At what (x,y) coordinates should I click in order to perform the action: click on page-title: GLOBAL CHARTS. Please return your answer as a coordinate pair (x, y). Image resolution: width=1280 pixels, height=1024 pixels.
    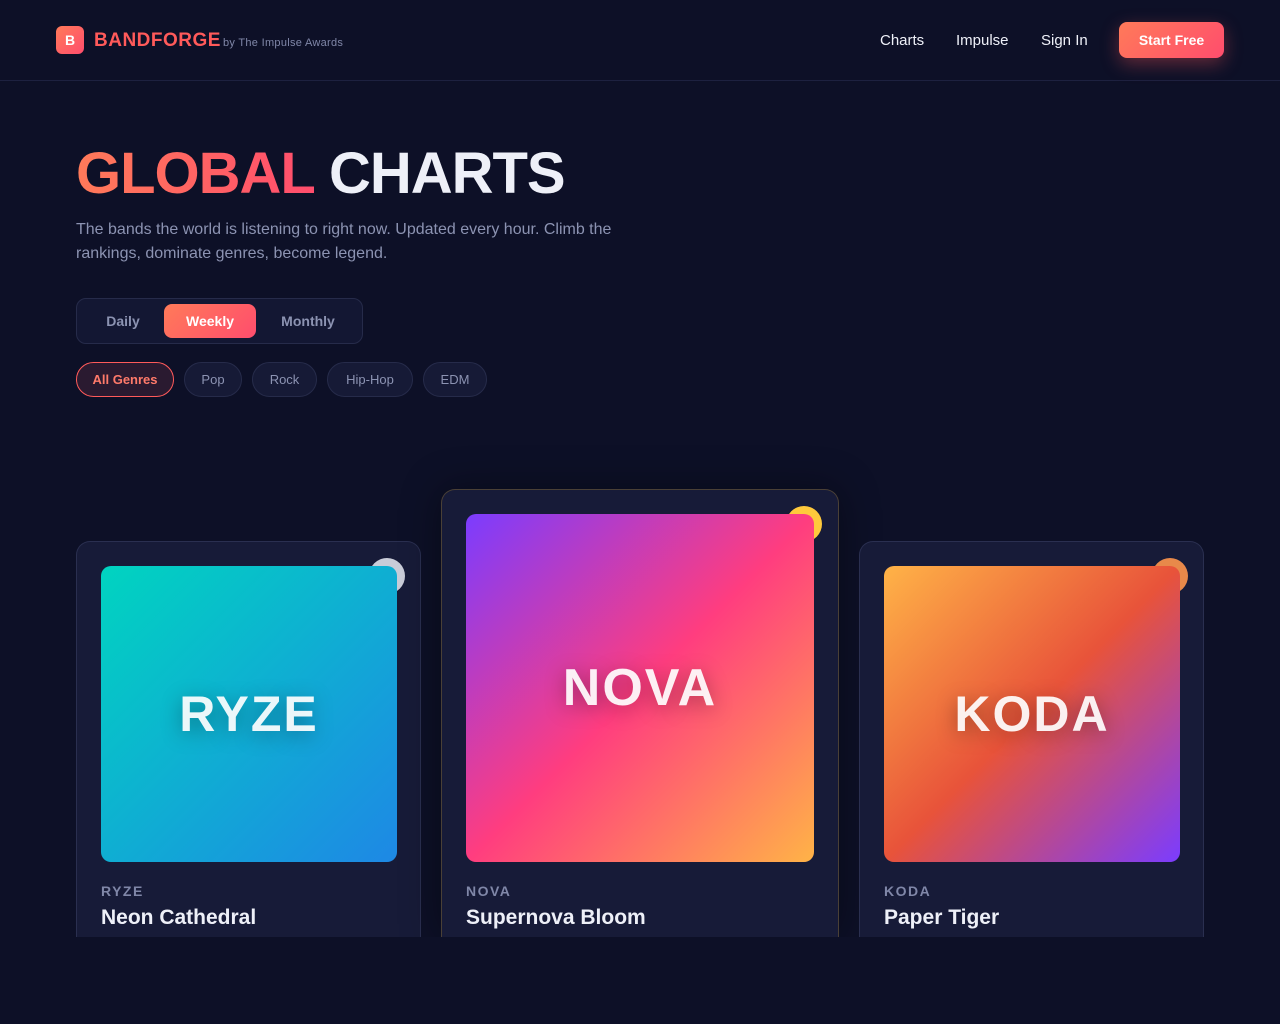
    Looking at the image, I should click on (321, 173).